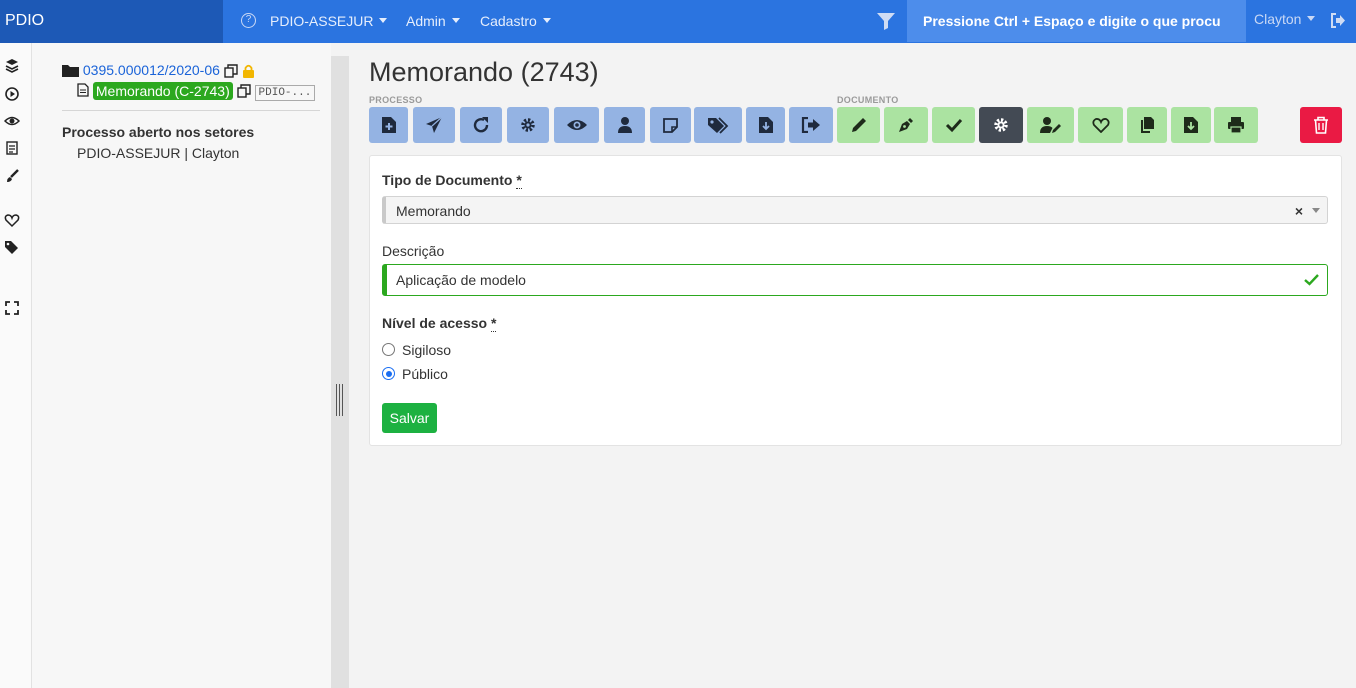 The height and width of the screenshot is (688, 1356). I want to click on user-menu: Clayton, so click(1285, 19).